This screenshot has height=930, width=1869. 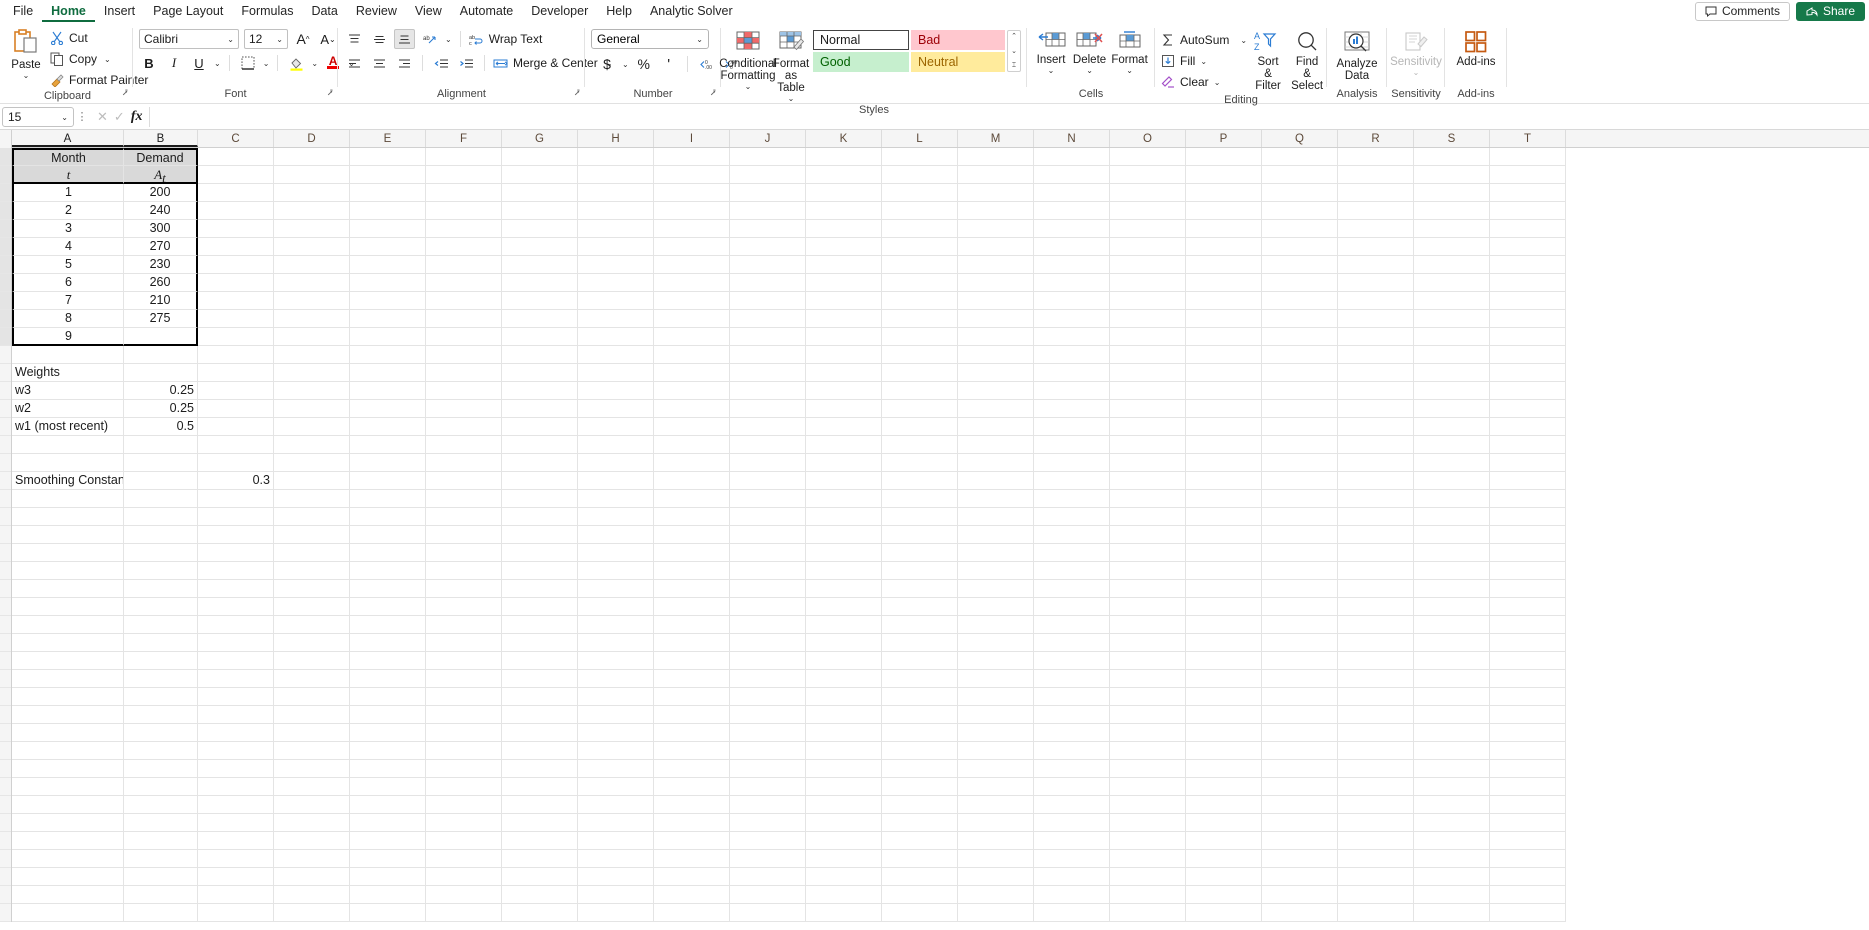 What do you see at coordinates (706, 64) in the screenshot?
I see `increase-decimal-button: 0.00` at bounding box center [706, 64].